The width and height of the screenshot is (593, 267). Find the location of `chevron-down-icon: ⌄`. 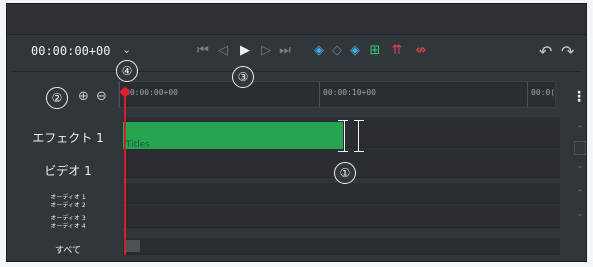

chevron-down-icon: ⌄ is located at coordinates (126, 49).